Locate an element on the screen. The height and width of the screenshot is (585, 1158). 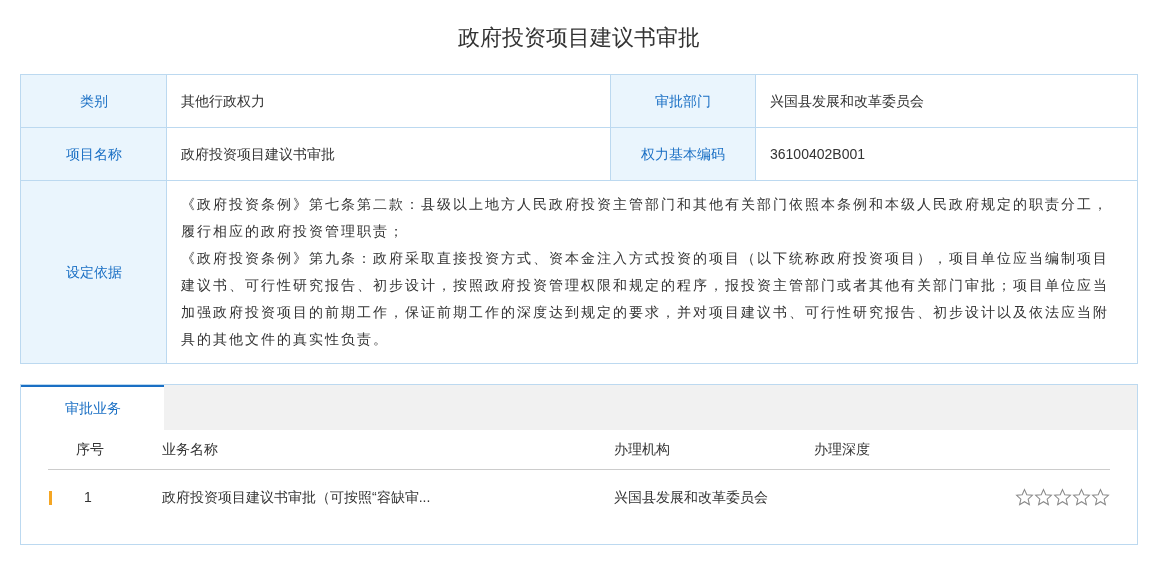
table-cell: 兴国县发展和改革委员会 is located at coordinates (691, 497).